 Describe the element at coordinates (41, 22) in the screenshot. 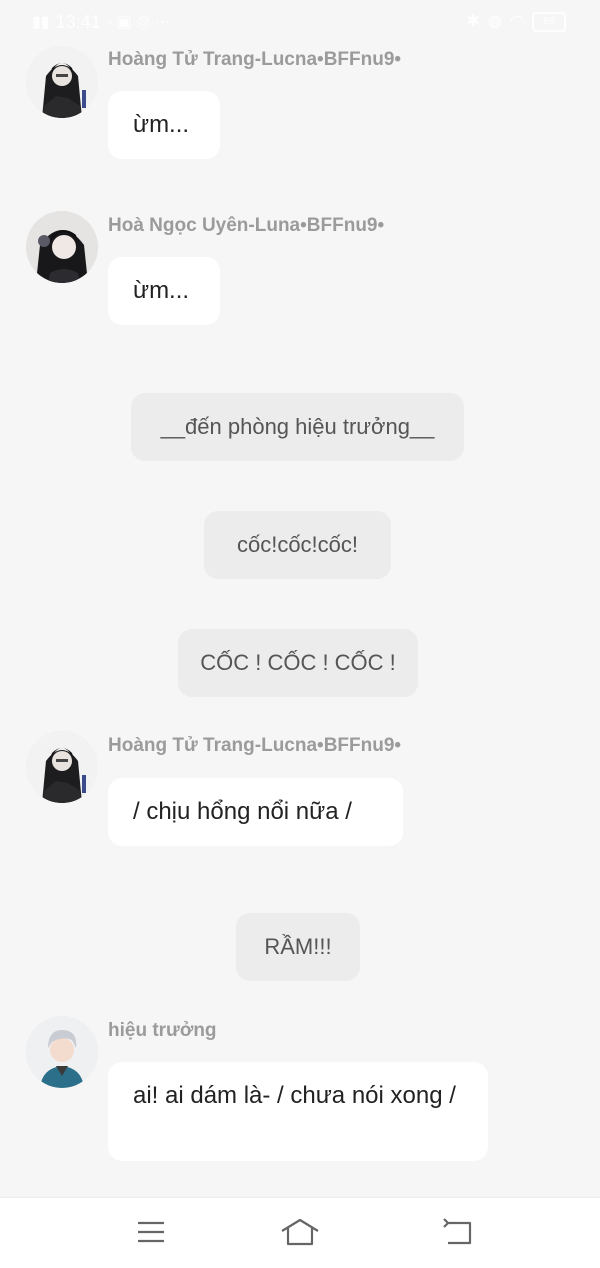

I see `signal-icon: ▮▮` at that location.